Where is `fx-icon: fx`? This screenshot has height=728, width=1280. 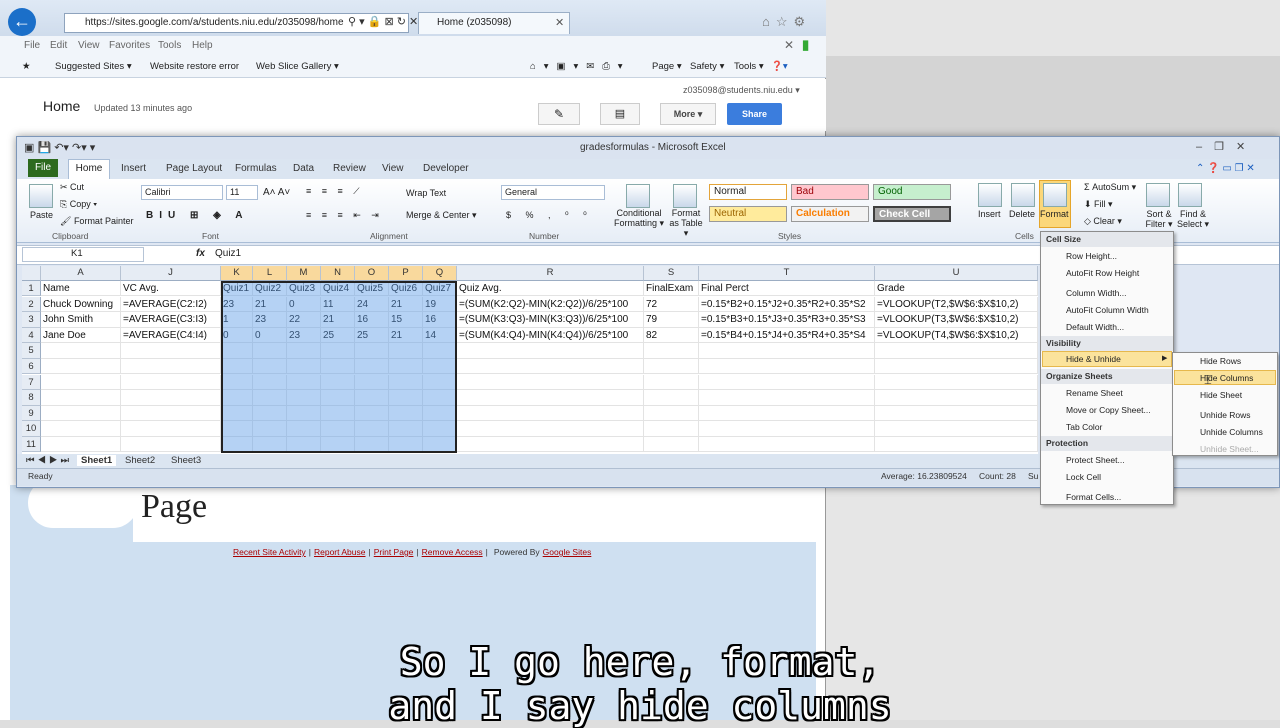 fx-icon: fx is located at coordinates (200, 253).